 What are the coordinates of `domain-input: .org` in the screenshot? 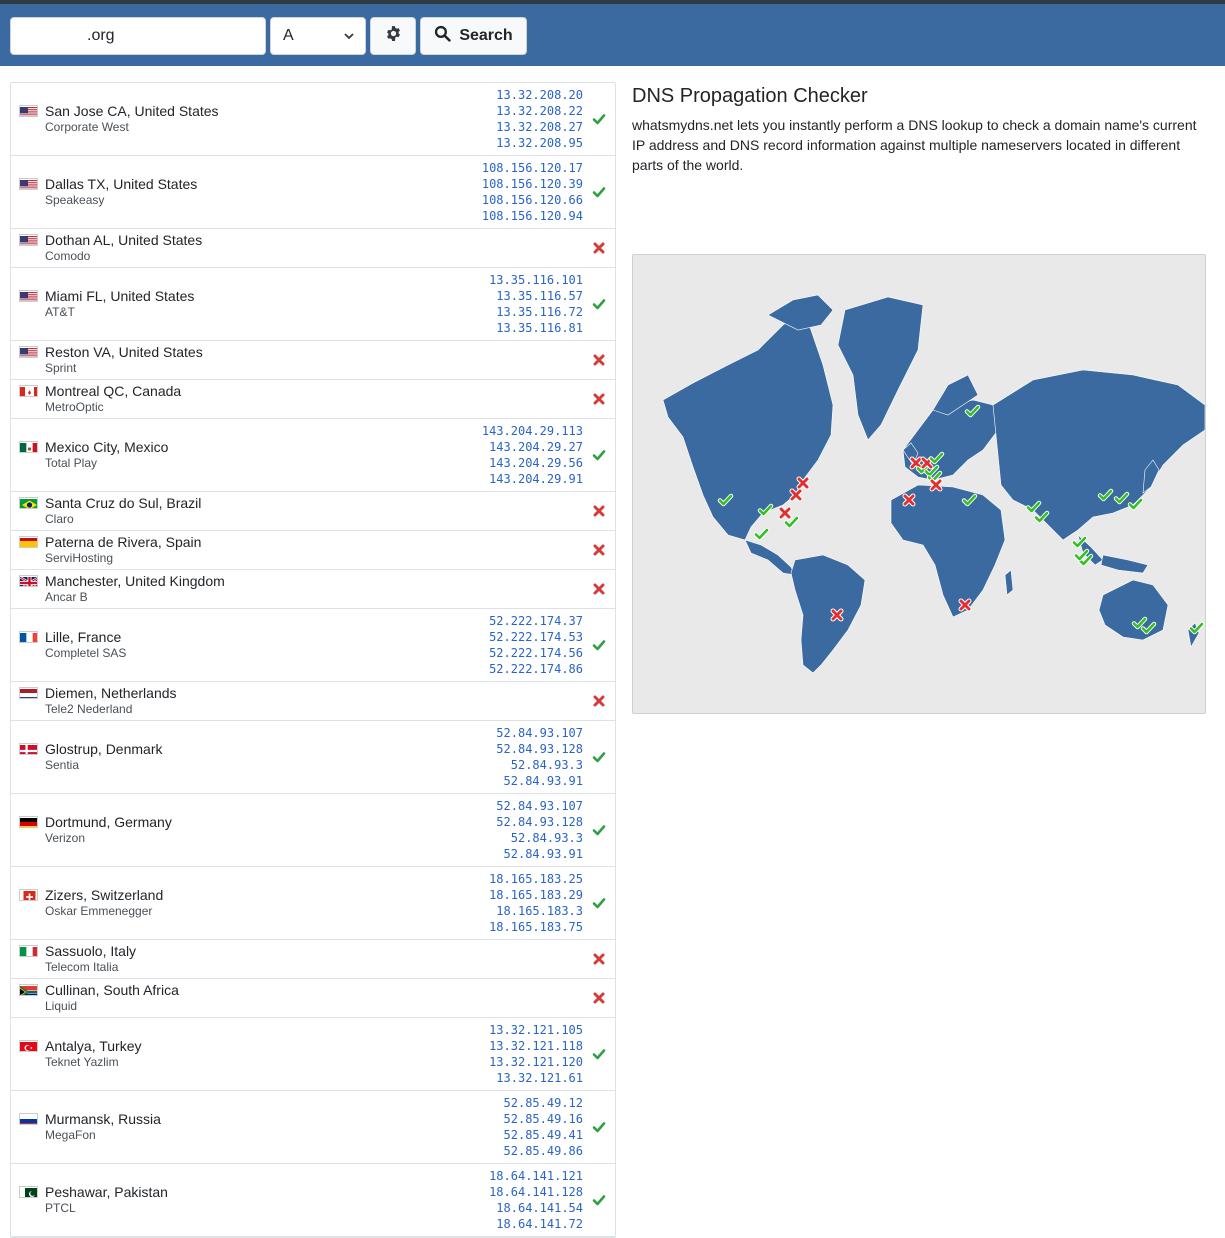 It's located at (138, 36).